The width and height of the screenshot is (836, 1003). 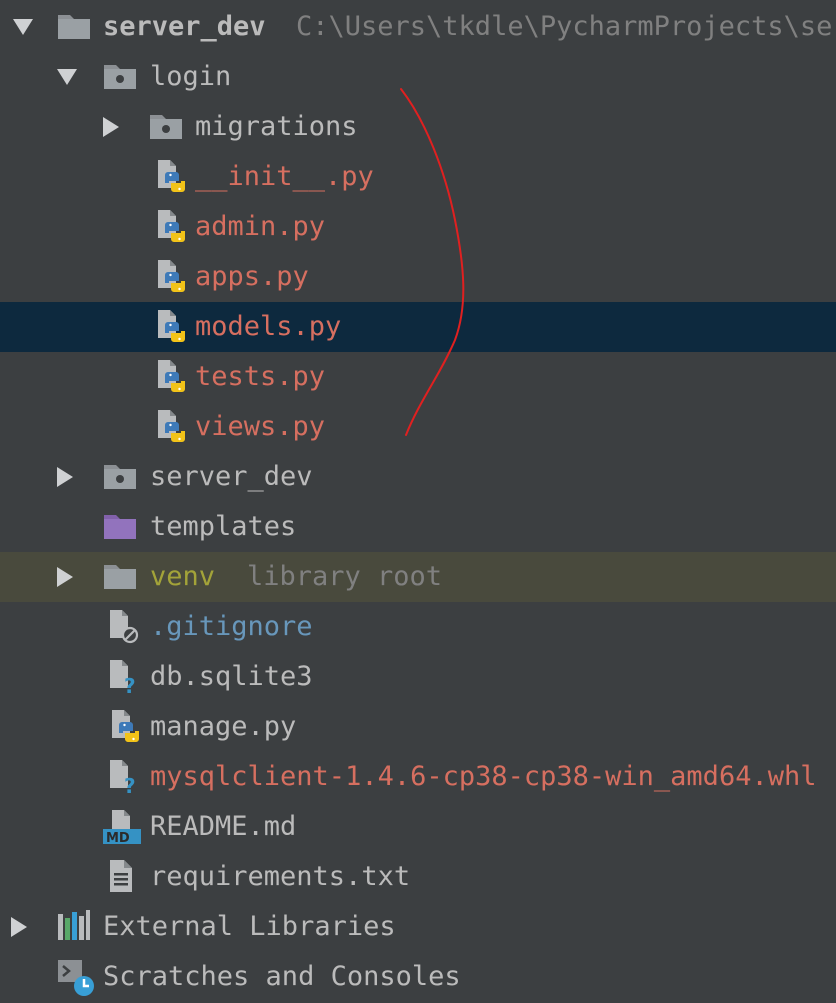 What do you see at coordinates (418, 177) in the screenshot?
I see `tree-row-file: __init__.py` at bounding box center [418, 177].